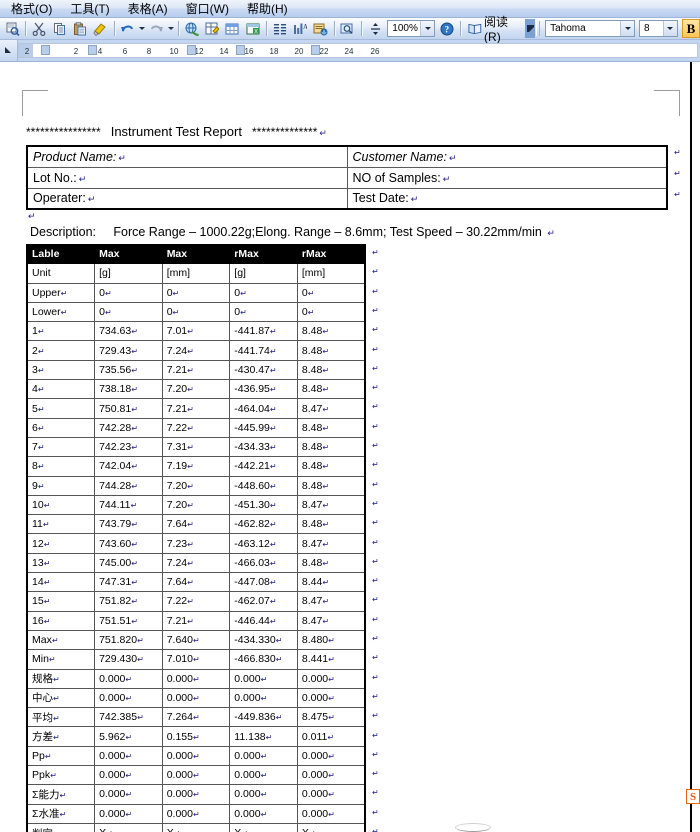 The height and width of the screenshot is (832, 700). I want to click on data-cell: -434.33↵, so click(263, 447).